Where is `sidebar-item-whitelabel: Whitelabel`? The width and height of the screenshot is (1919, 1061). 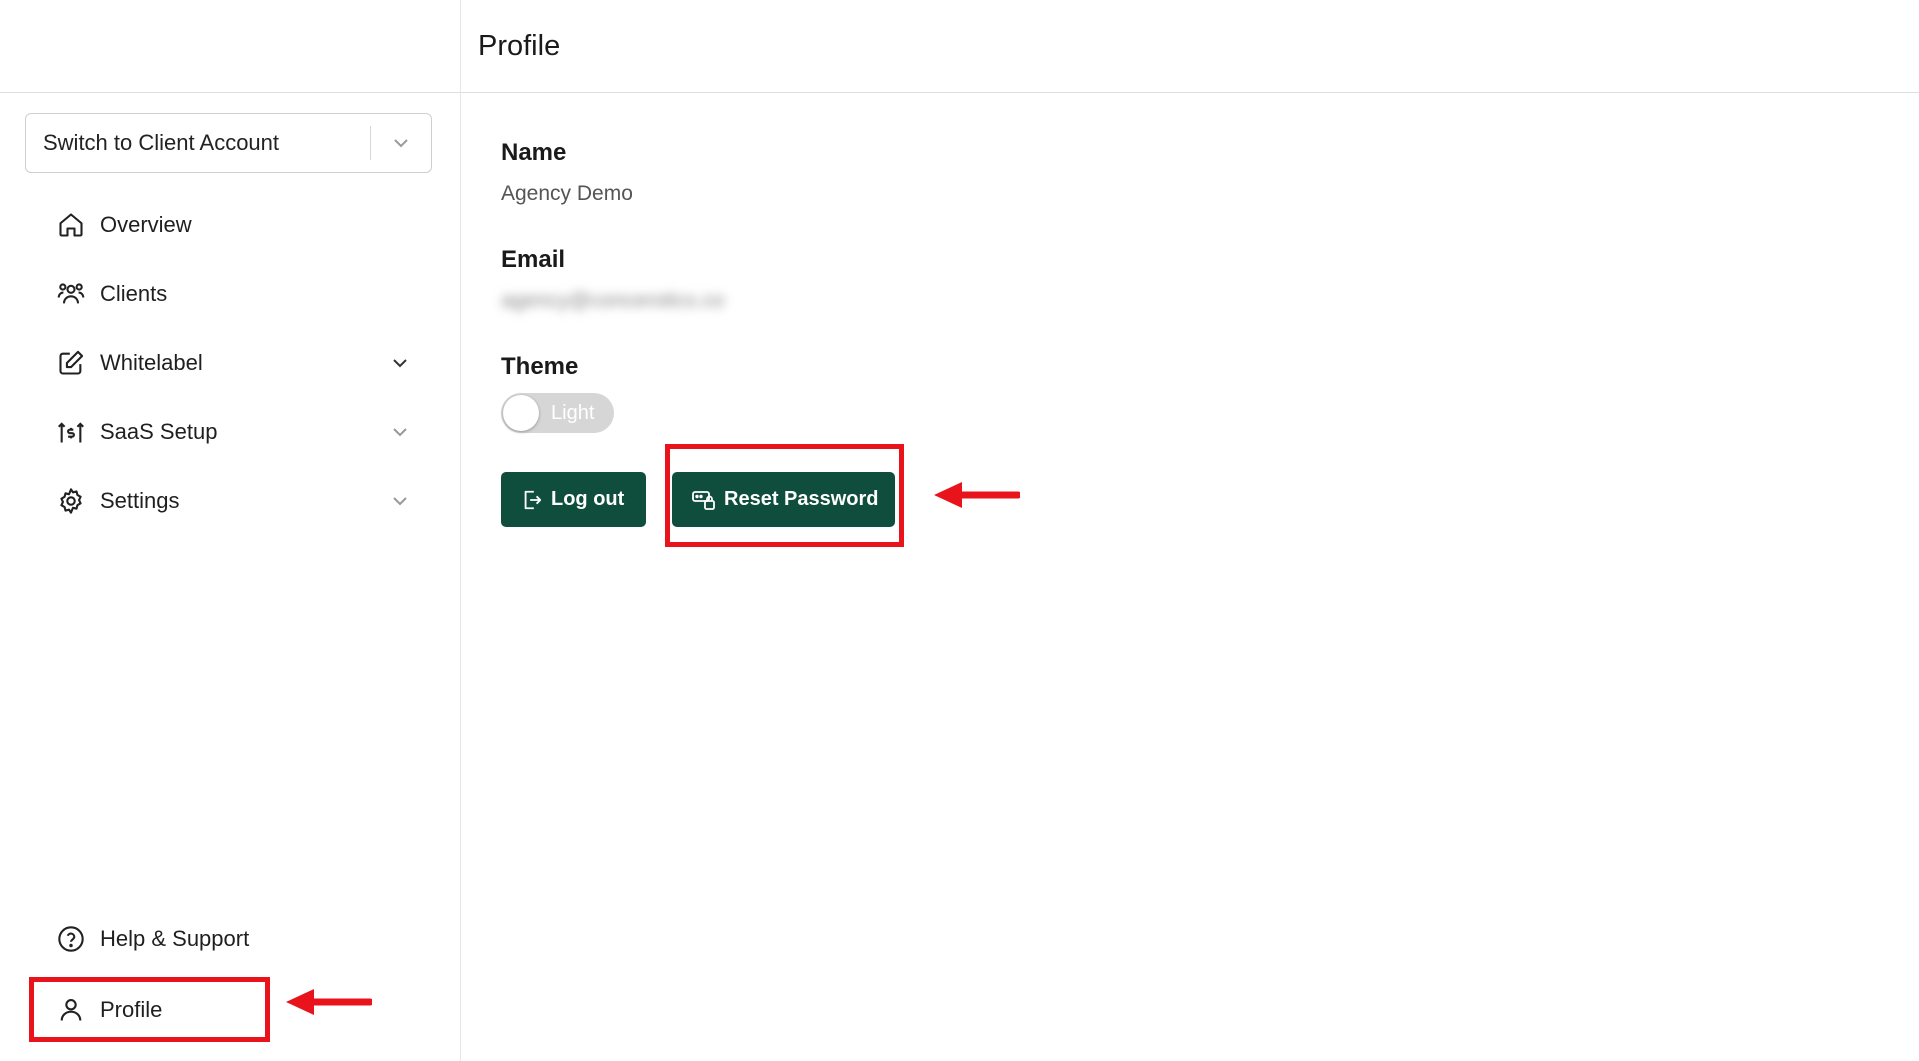 sidebar-item-whitelabel: Whitelabel is located at coordinates (230, 362).